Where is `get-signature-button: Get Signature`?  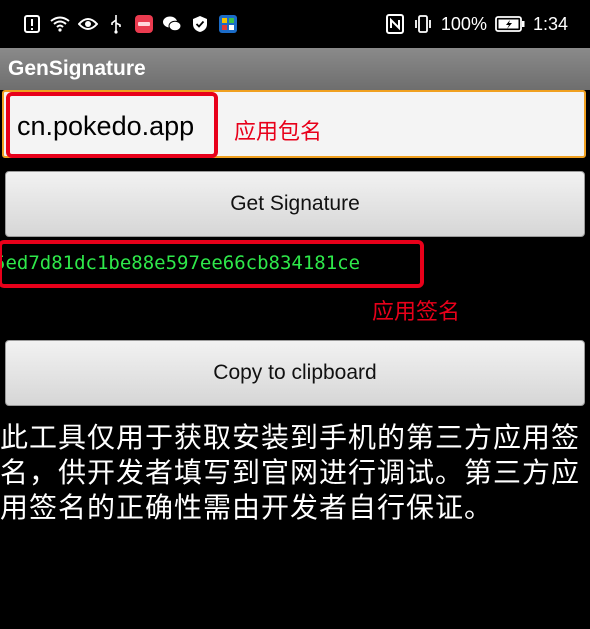 get-signature-button: Get Signature is located at coordinates (295, 204).